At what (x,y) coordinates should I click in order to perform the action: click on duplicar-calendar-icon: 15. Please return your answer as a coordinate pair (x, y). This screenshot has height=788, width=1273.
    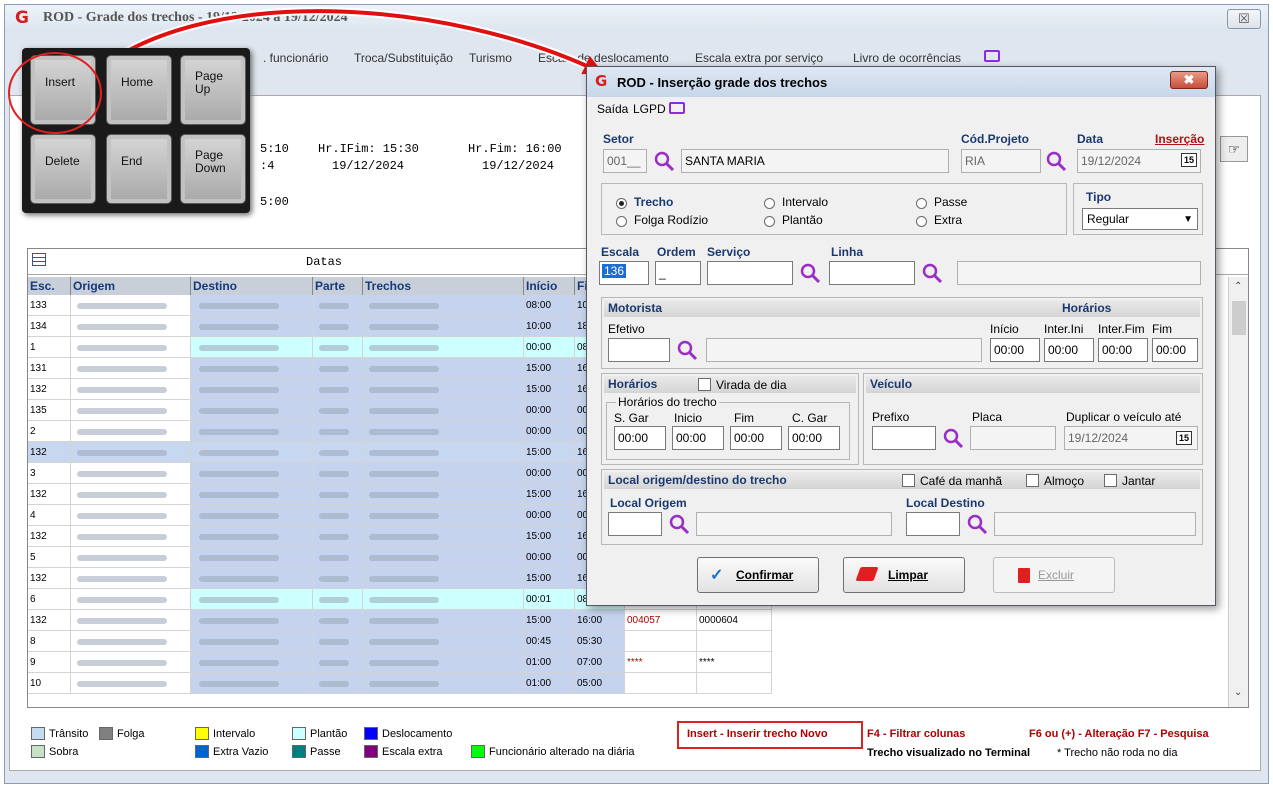
    Looking at the image, I should click on (1184, 438).